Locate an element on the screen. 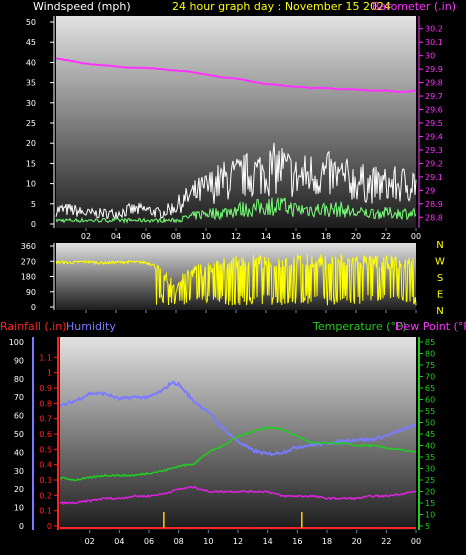 The image size is (466, 555). direction-letter: E is located at coordinates (440, 295).